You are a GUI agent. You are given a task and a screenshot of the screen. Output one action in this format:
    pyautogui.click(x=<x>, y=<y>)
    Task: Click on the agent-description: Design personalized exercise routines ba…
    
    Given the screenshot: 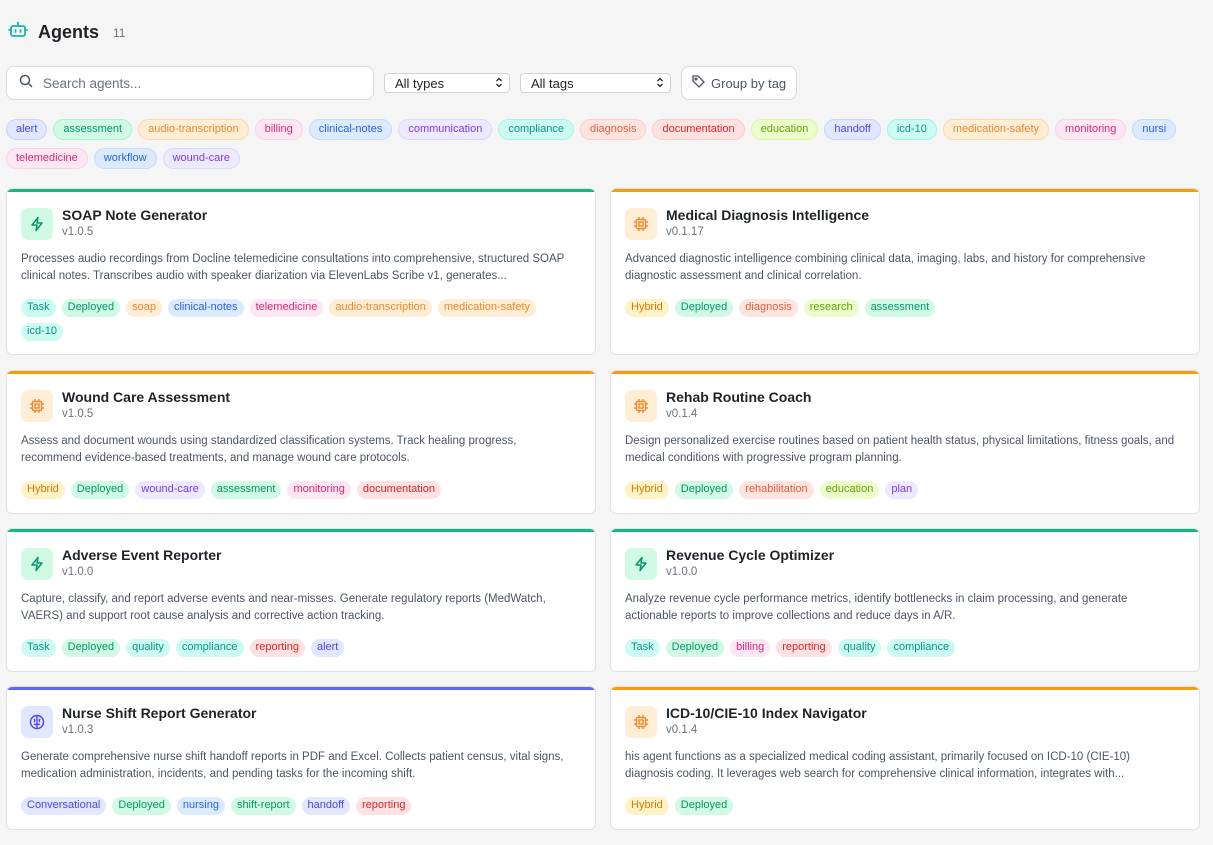 What is the action you would take?
    pyautogui.click(x=900, y=449)
    